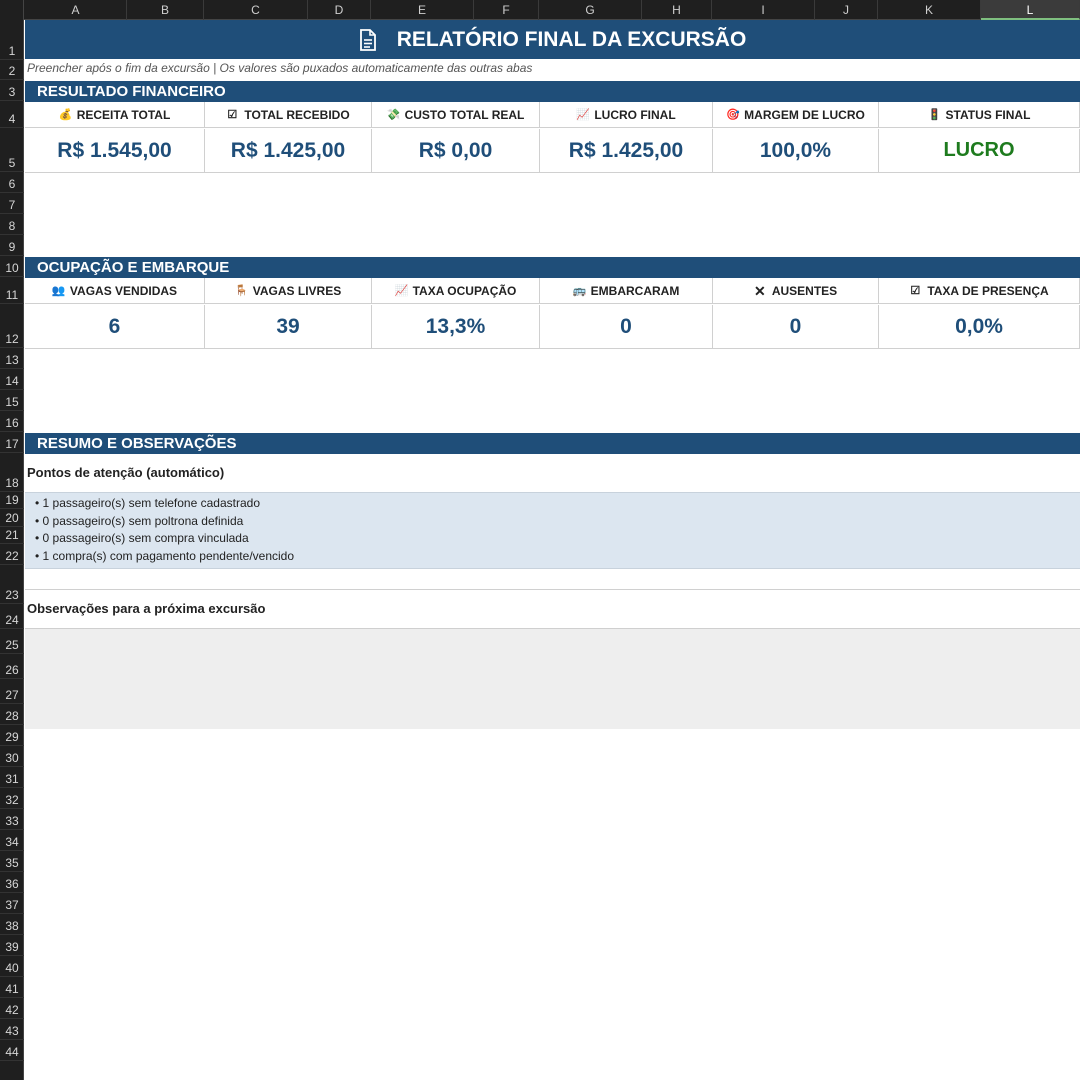  What do you see at coordinates (846, 10) in the screenshot?
I see `column-header-j: J` at bounding box center [846, 10].